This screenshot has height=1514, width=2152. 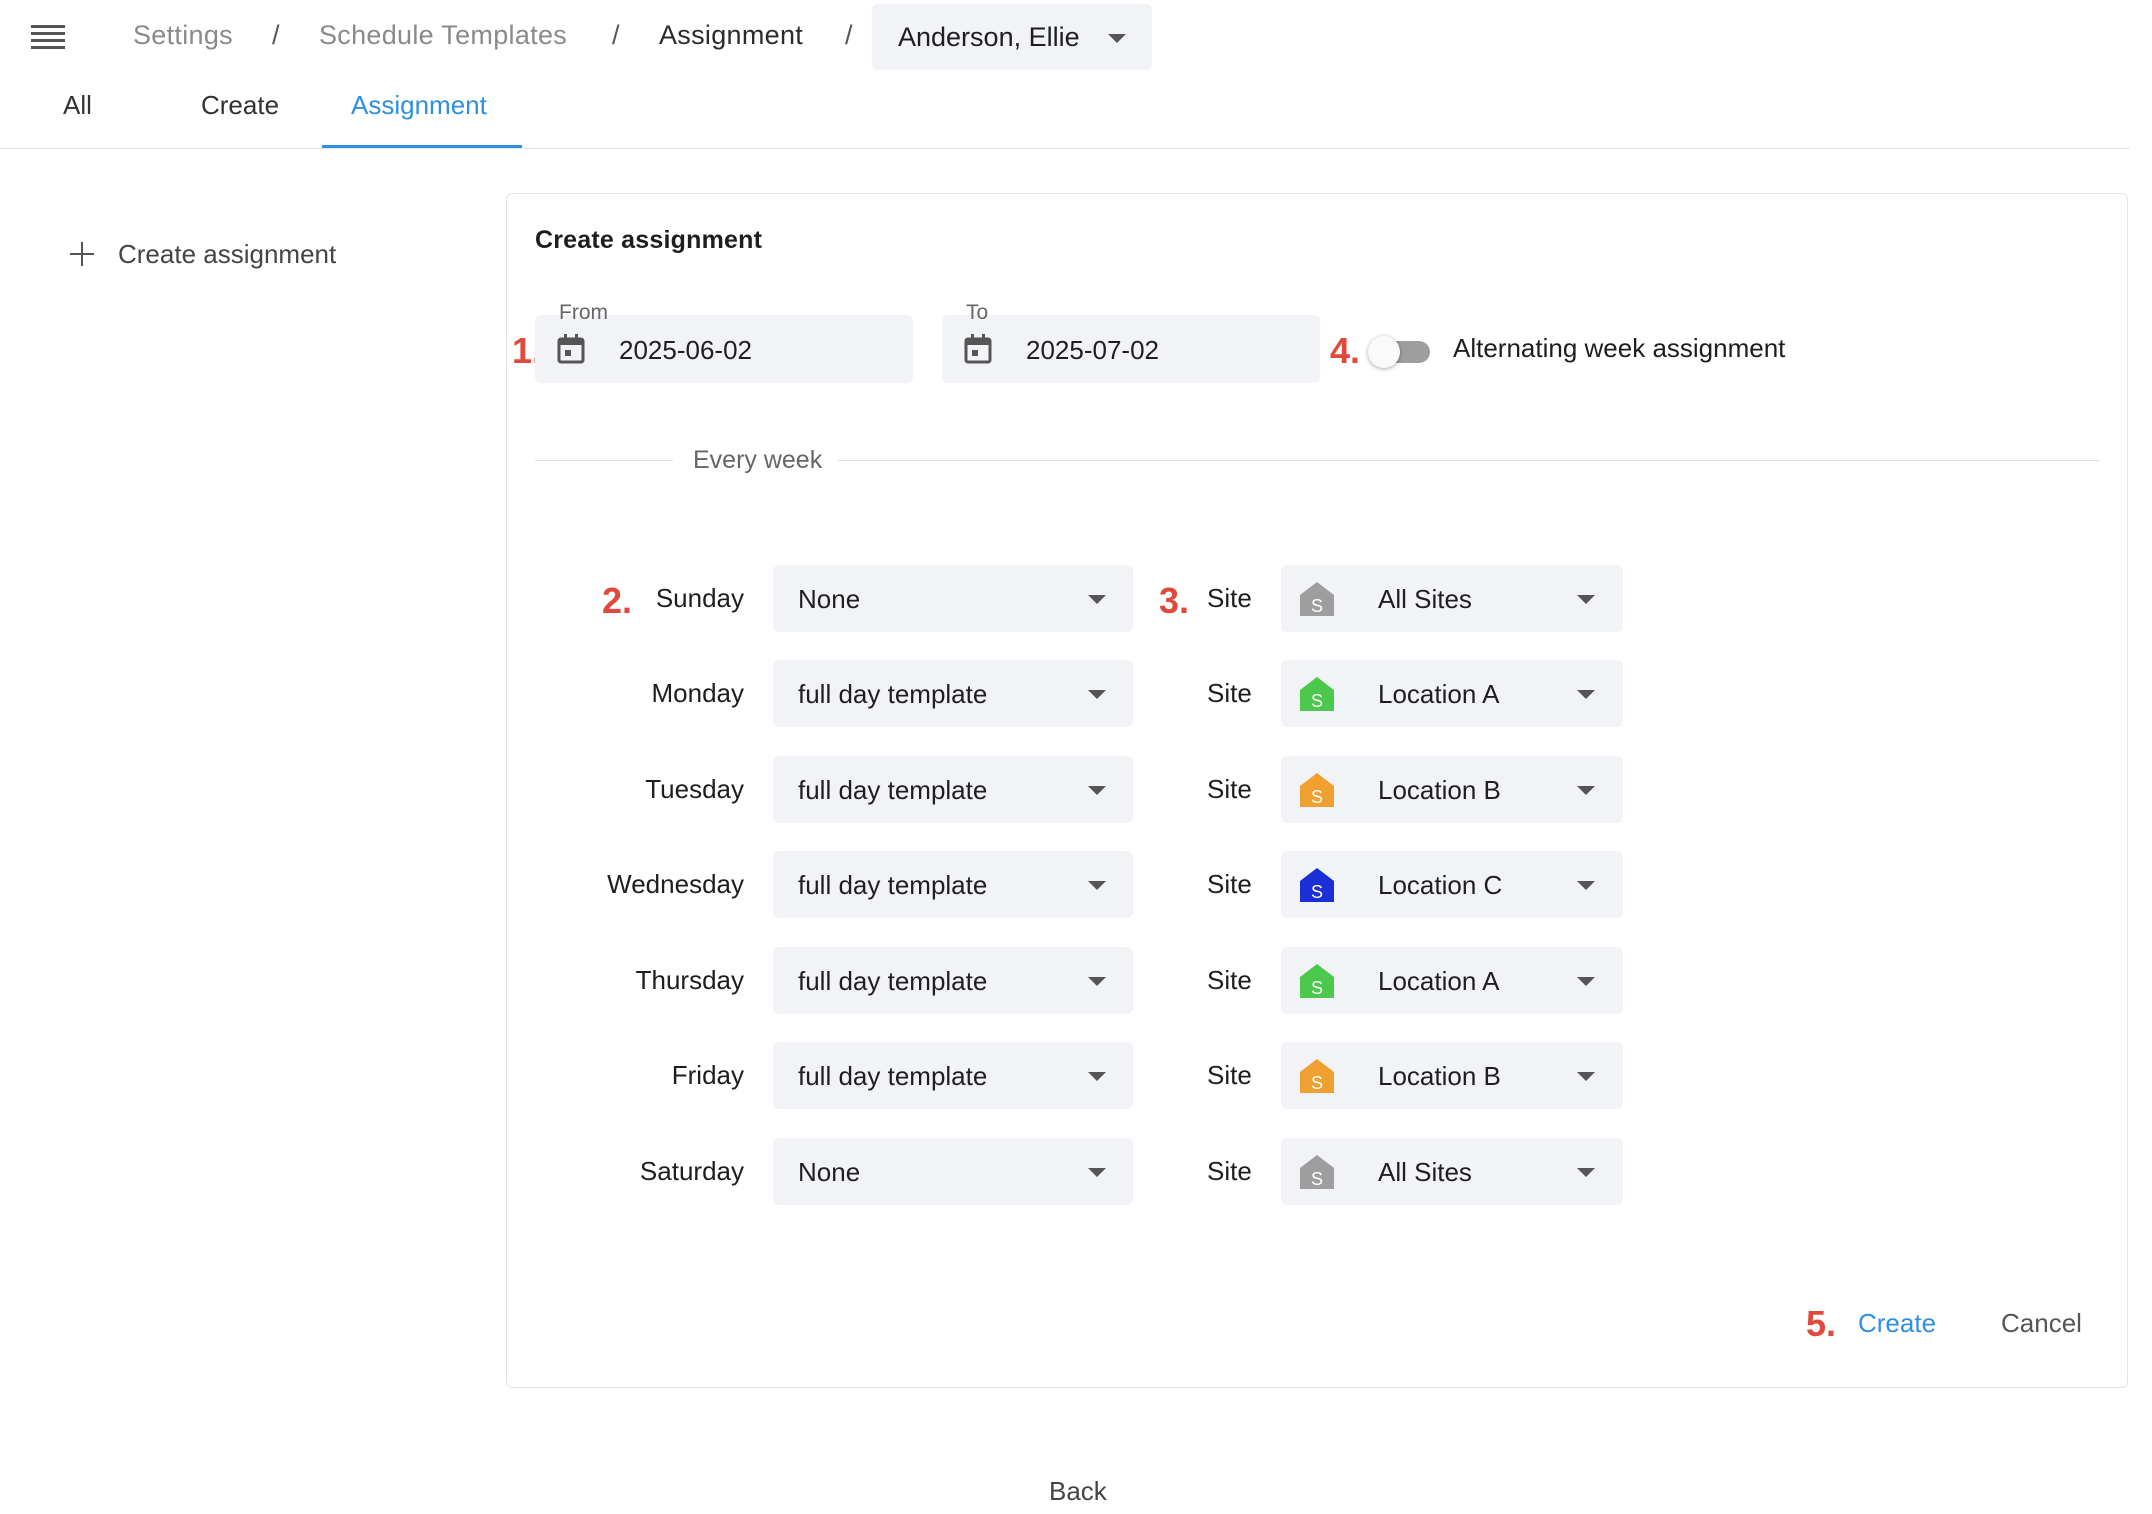 I want to click on annotation-3: 3., so click(x=1174, y=600).